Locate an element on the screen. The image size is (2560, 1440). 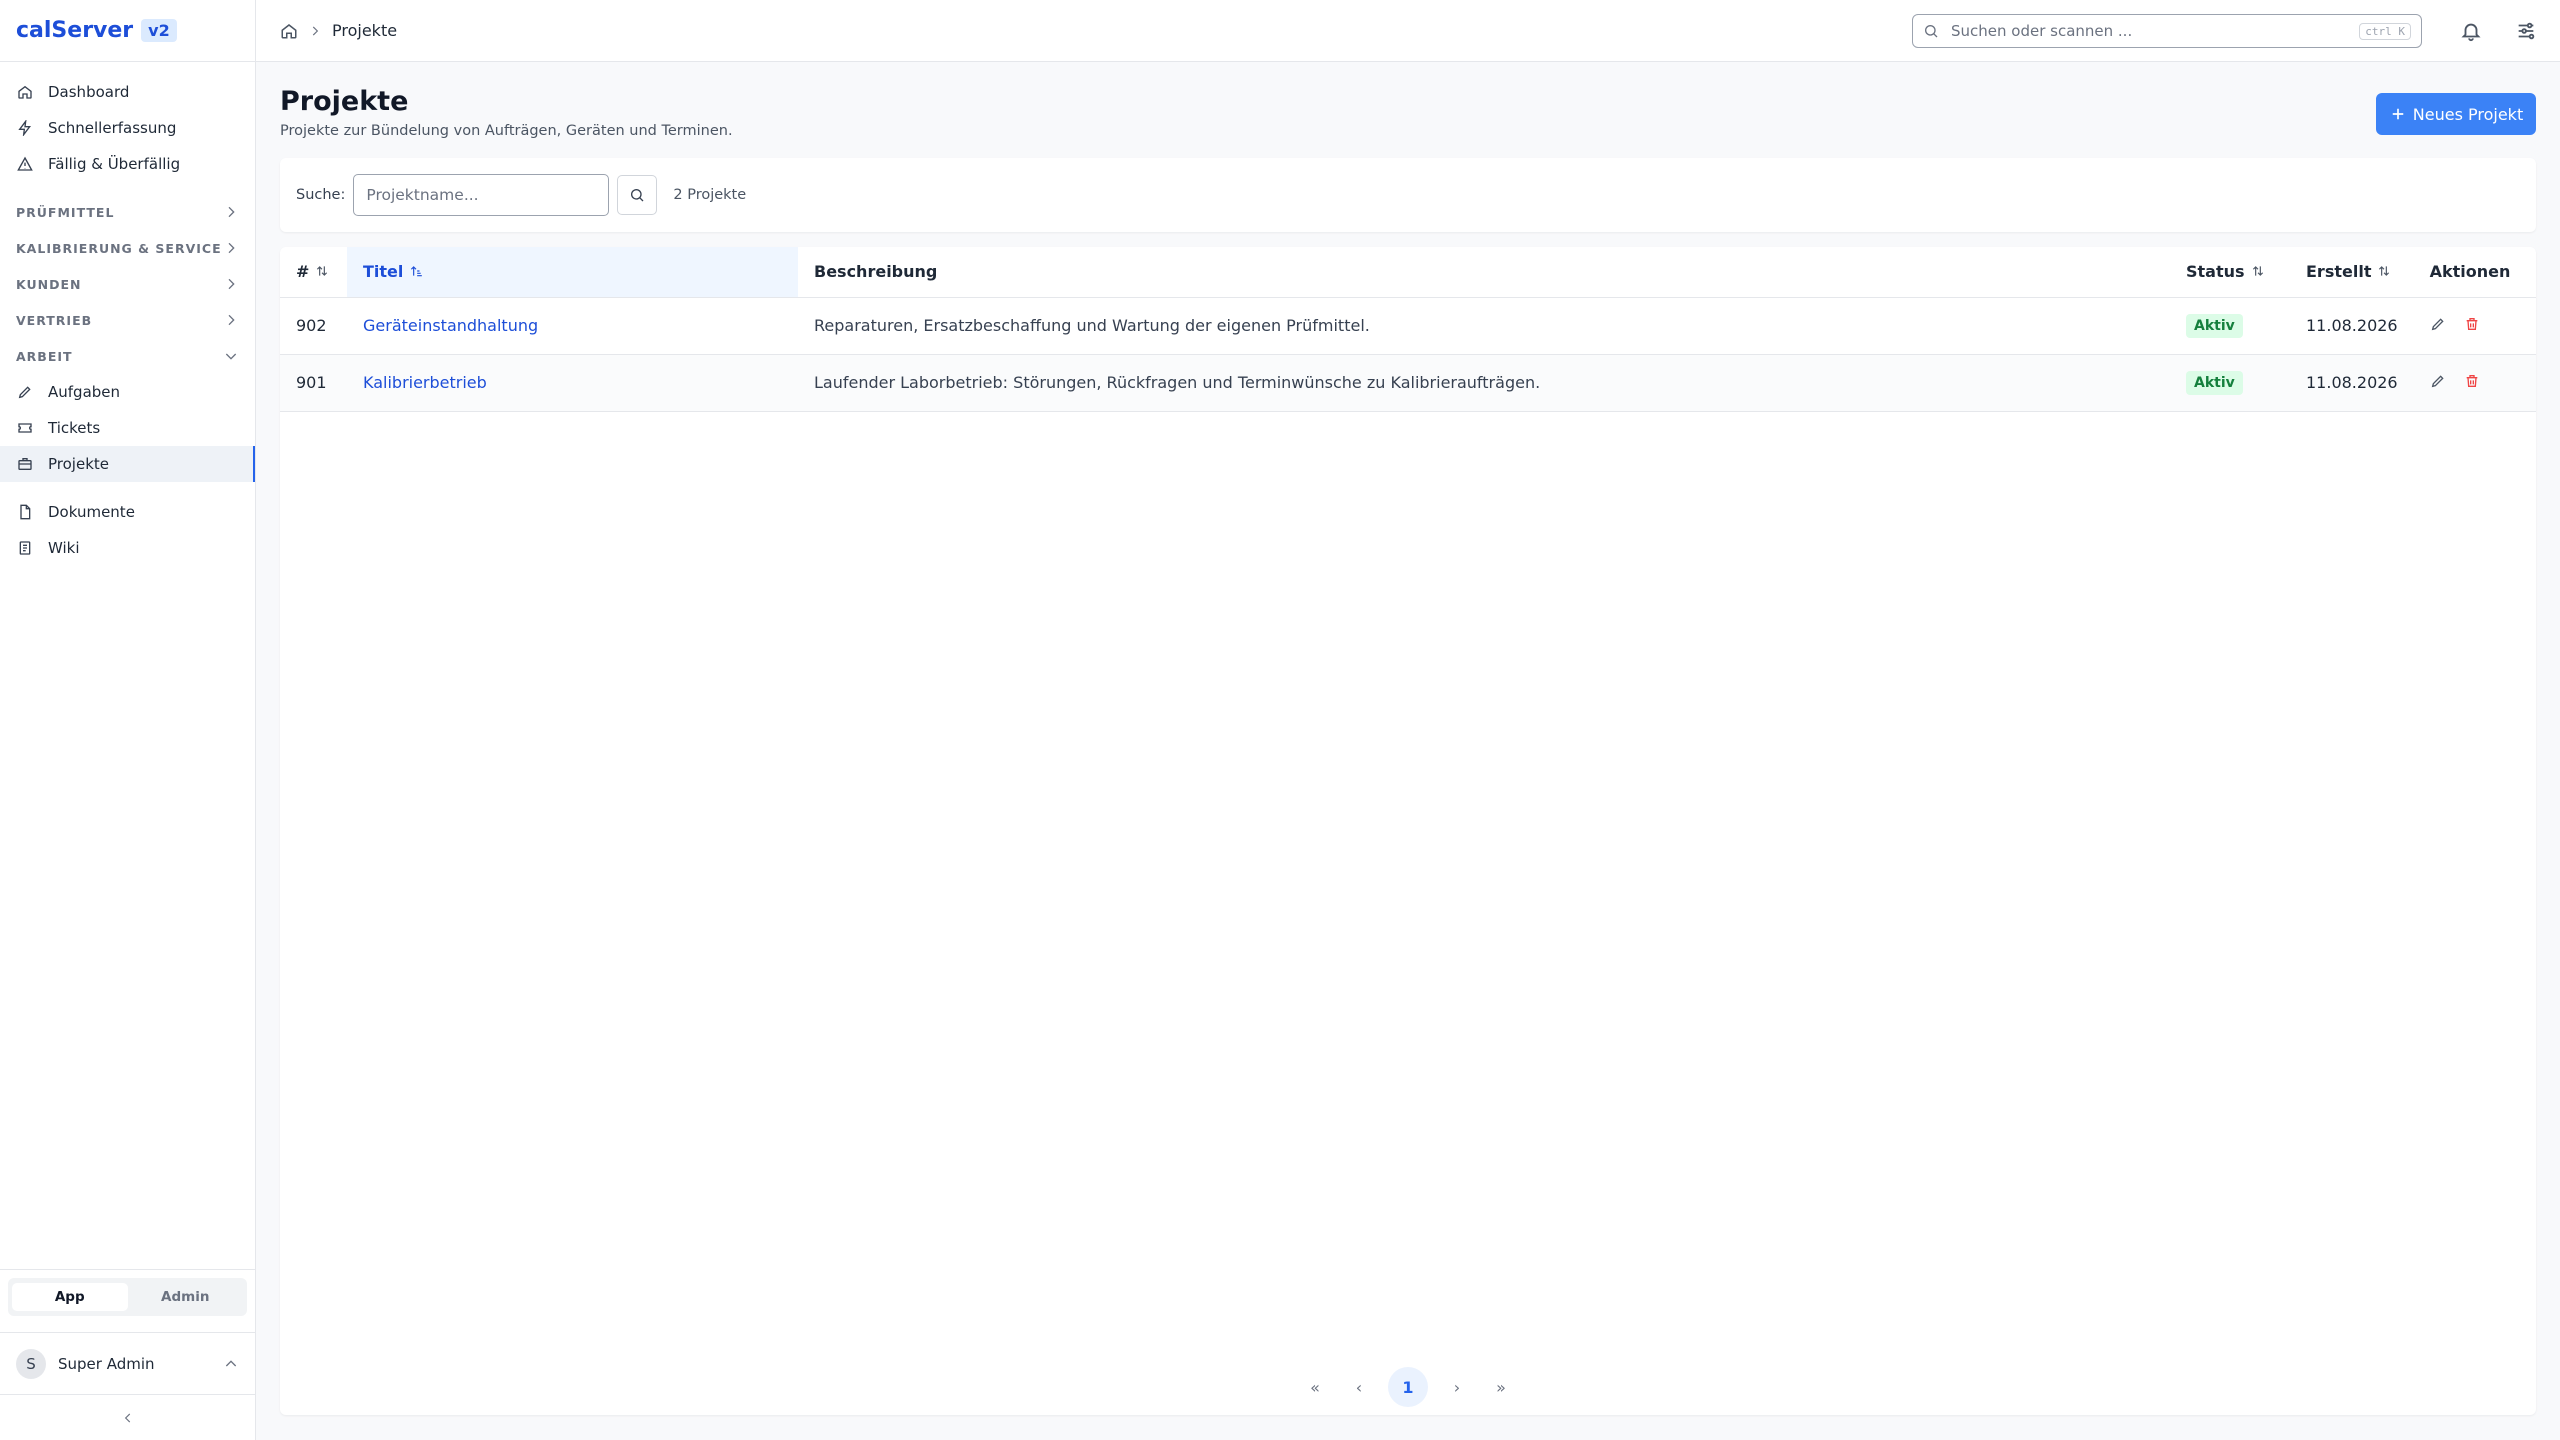
sidebar-item-dashboard: Dashboard is located at coordinates (127, 92).